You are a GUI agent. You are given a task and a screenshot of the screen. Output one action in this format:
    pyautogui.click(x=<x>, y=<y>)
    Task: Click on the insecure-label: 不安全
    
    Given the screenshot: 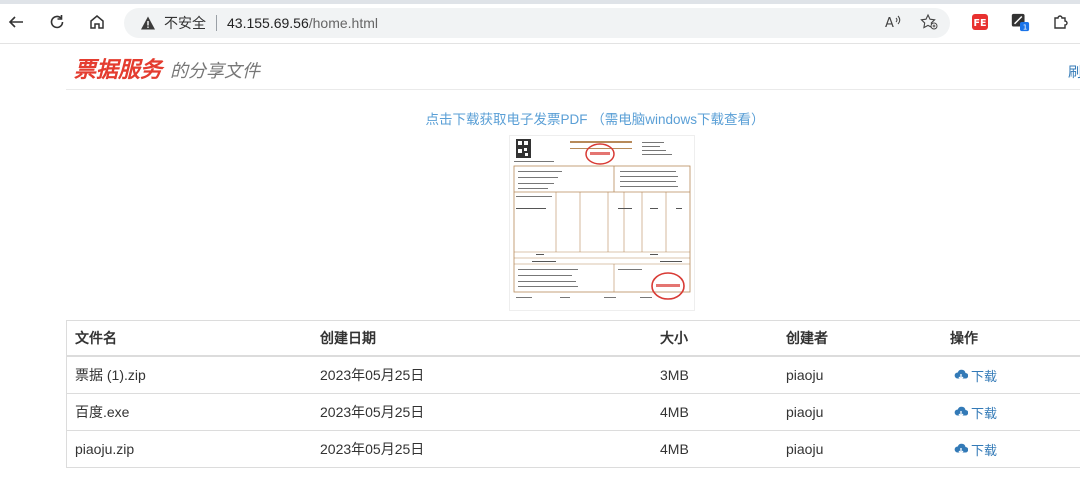 What is the action you would take?
    pyautogui.click(x=185, y=23)
    